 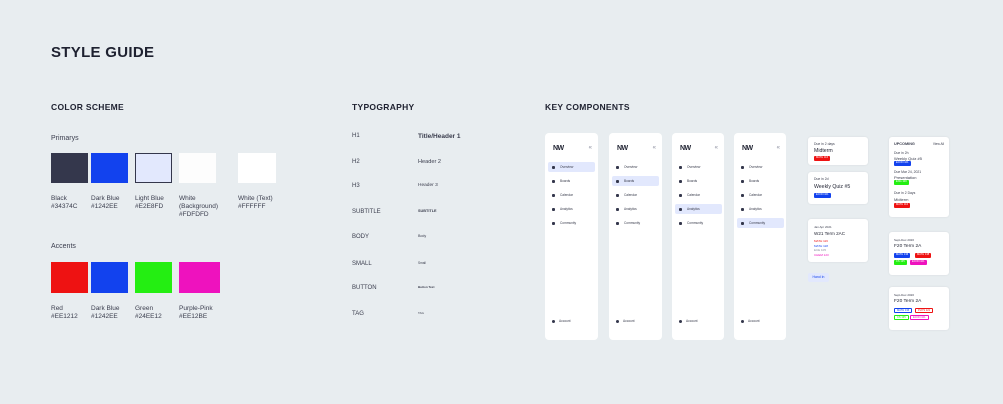 I want to click on typo-sample: TAG, so click(x=421, y=313).